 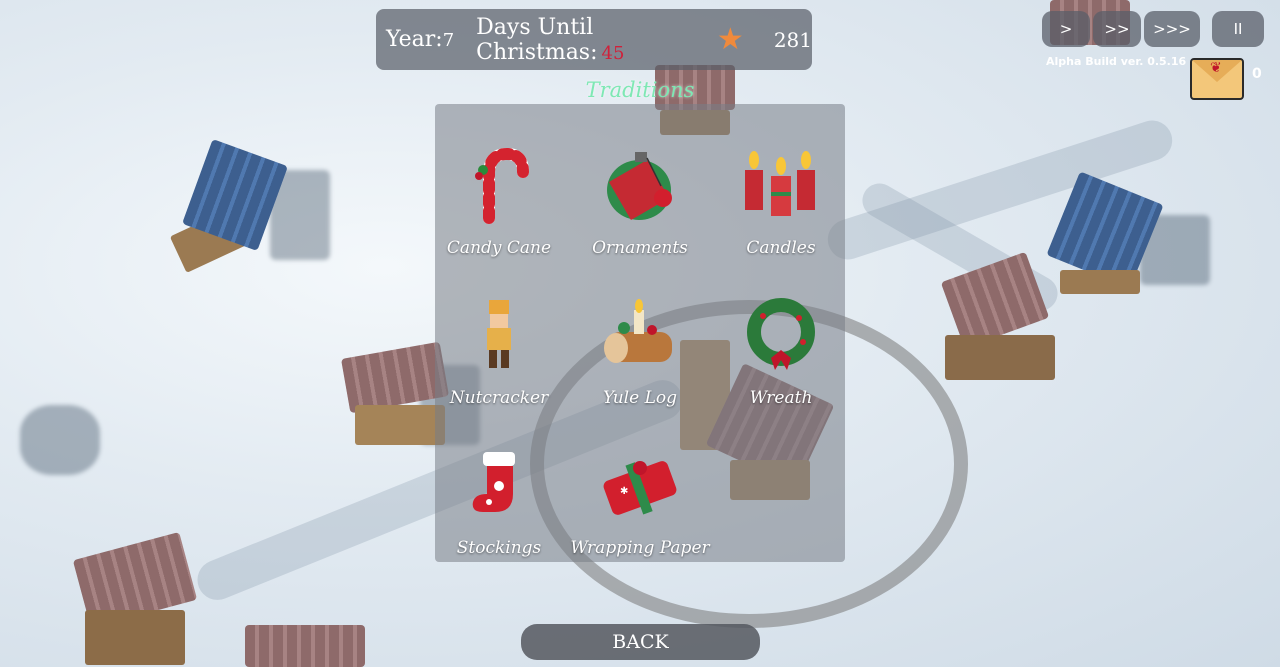 I want to click on envelope-icon: ❦, so click(x=1217, y=79).